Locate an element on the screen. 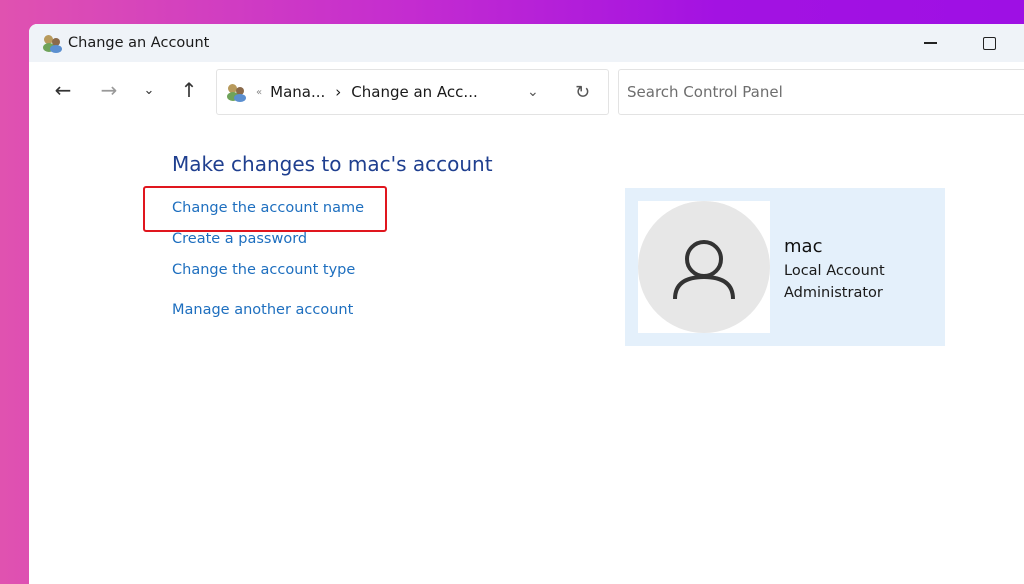 This screenshot has width=1024, height=584. avatar is located at coordinates (704, 267).